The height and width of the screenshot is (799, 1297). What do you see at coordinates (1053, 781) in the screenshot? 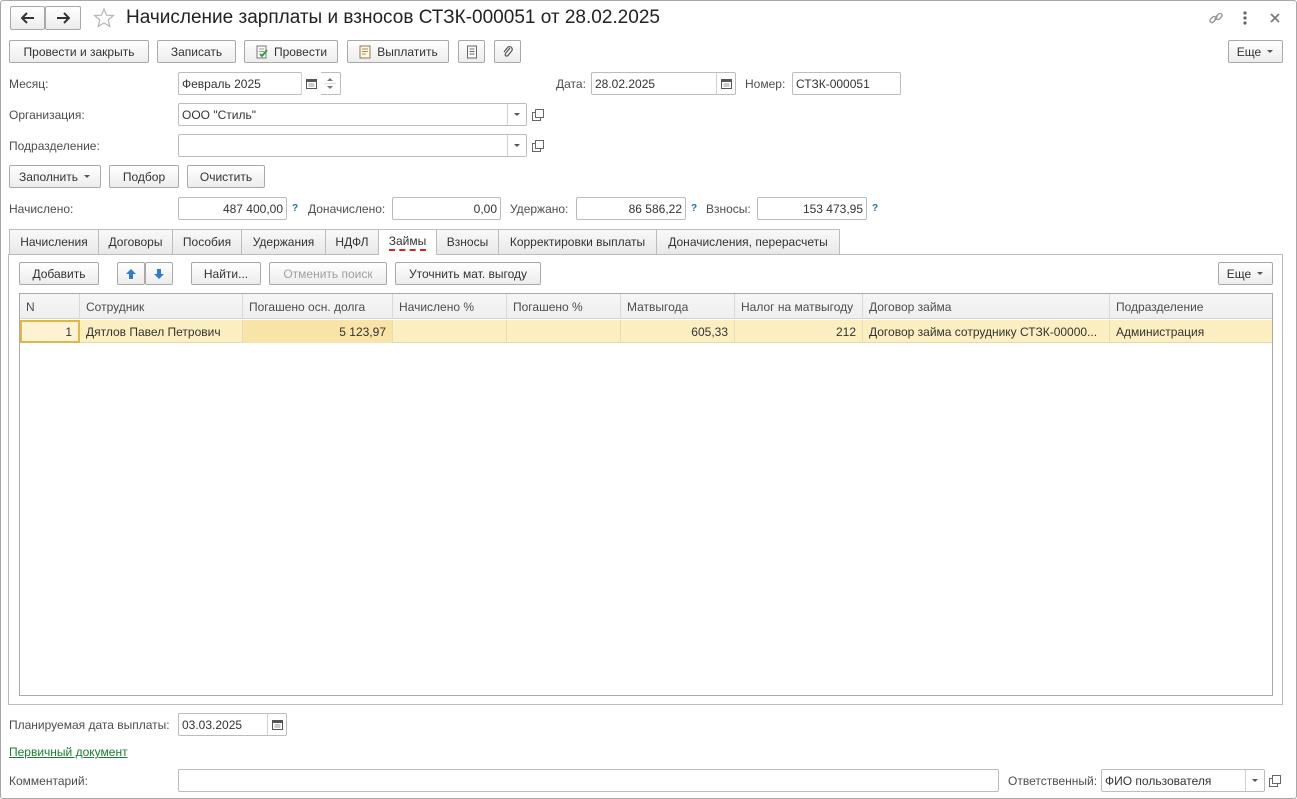
I see `responsible-label: Ответственный:` at bounding box center [1053, 781].